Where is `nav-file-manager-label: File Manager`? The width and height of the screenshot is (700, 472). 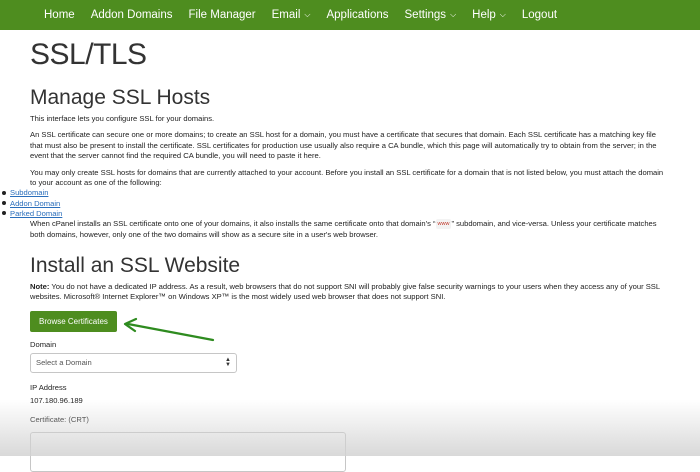
nav-file-manager-label: File Manager is located at coordinates (222, 15).